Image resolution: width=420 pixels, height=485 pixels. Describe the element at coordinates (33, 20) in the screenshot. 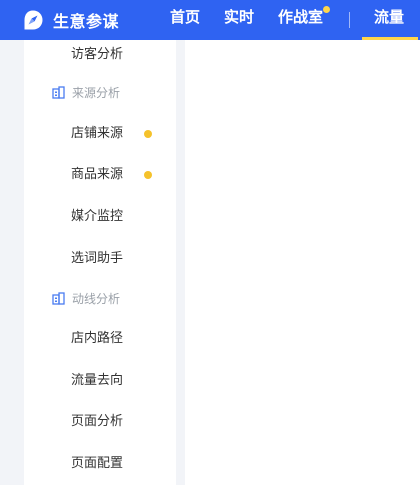

I see `compass-icon` at that location.